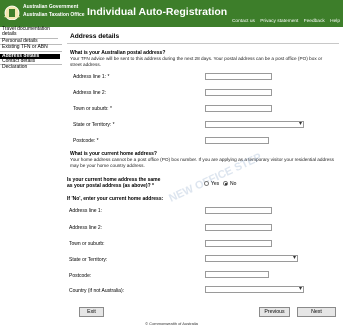 The width and height of the screenshot is (343, 333). I want to click on previous-button: Previous, so click(274, 312).